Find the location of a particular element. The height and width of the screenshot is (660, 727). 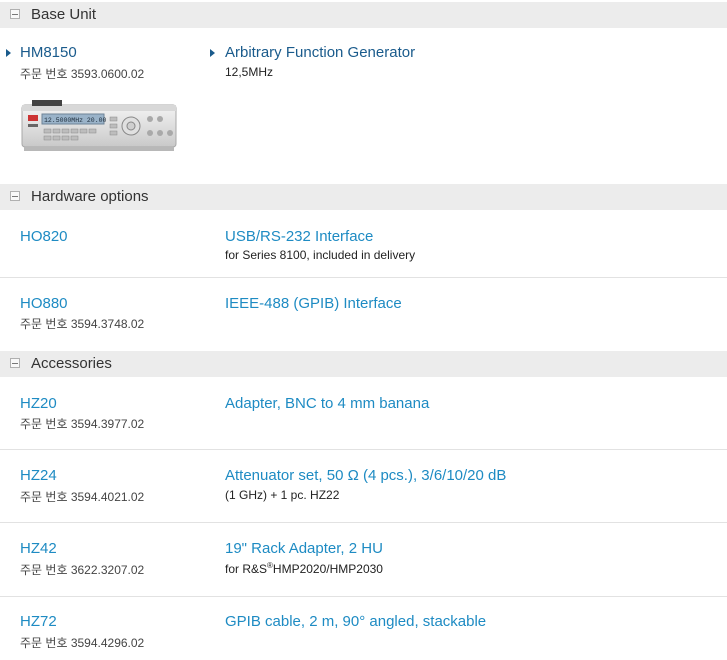

product-image: 12.5000MHz 20.00 is located at coordinates (99, 126).